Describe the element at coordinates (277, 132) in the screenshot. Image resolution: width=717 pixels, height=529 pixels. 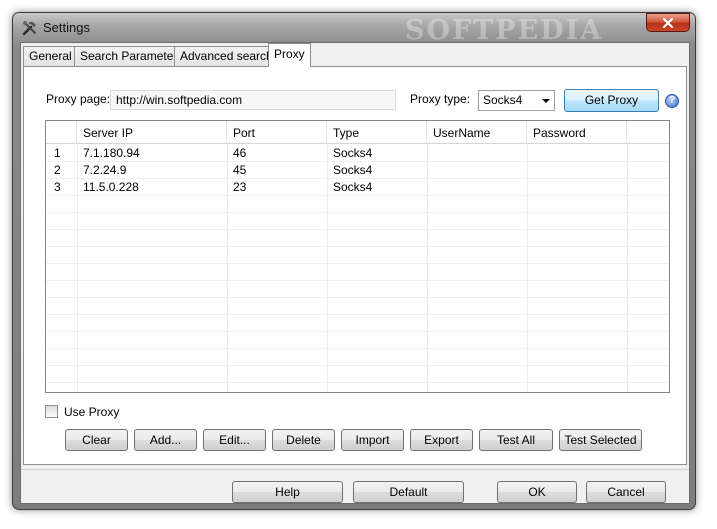
I see `column-header-port: Port` at that location.